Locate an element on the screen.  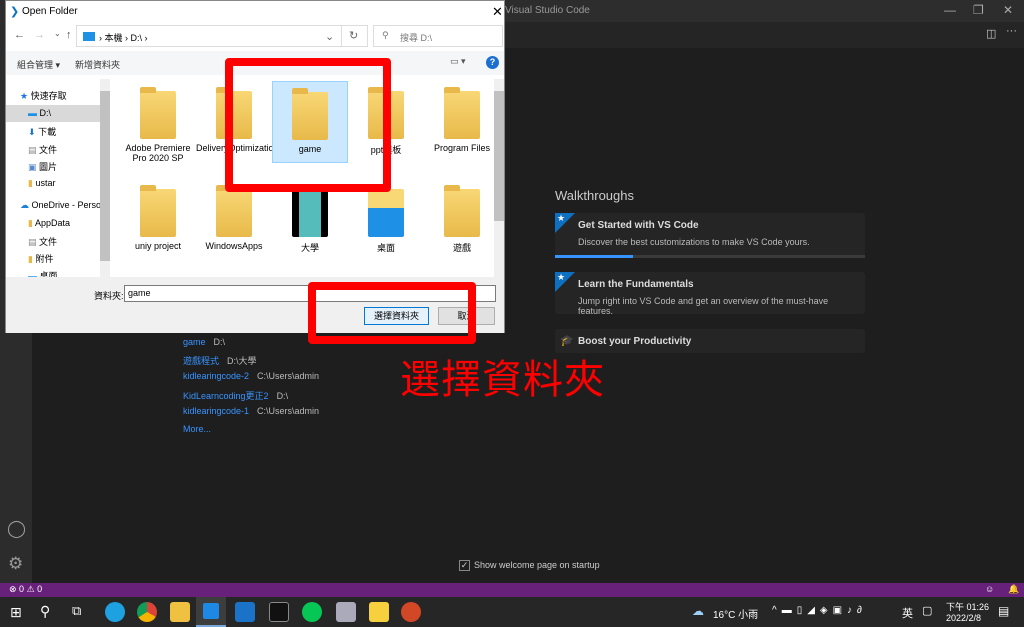
vscode-taskbar-icon is located at coordinates (211, 612).